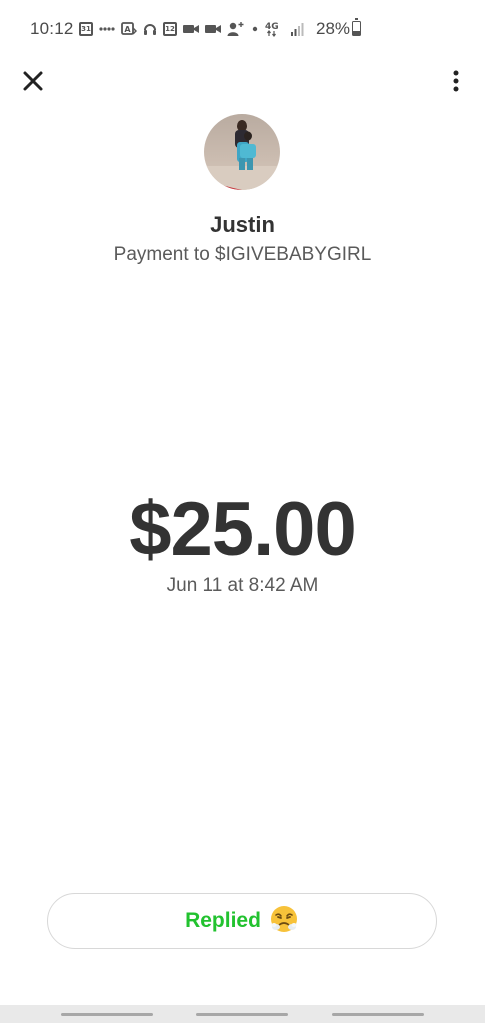  I want to click on close-icon, so click(33, 81).